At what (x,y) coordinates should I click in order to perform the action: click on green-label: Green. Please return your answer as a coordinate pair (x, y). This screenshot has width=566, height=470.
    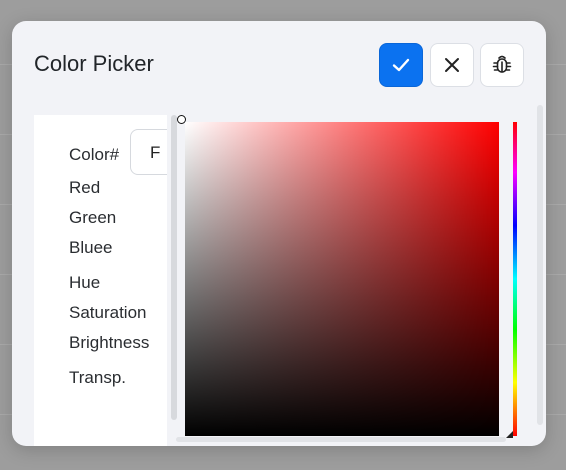
    Looking at the image, I should click on (93, 217).